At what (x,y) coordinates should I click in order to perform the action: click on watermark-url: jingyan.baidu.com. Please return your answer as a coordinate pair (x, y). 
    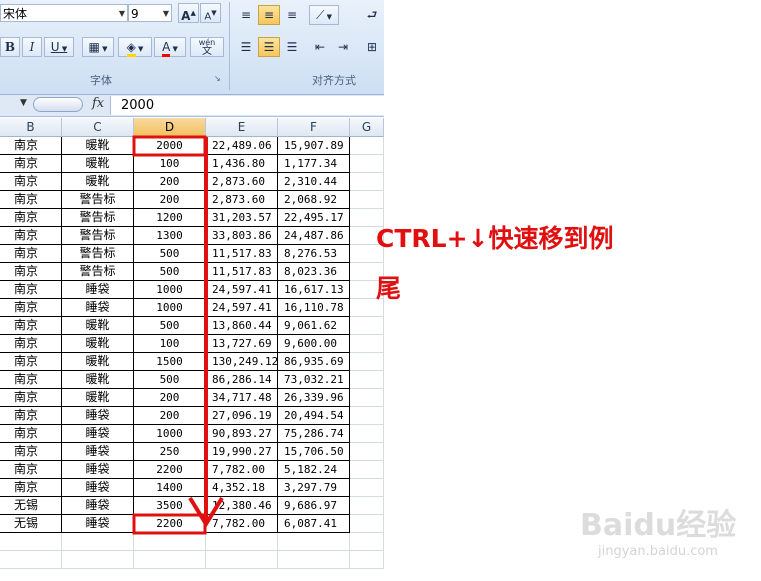
    Looking at the image, I should click on (658, 551).